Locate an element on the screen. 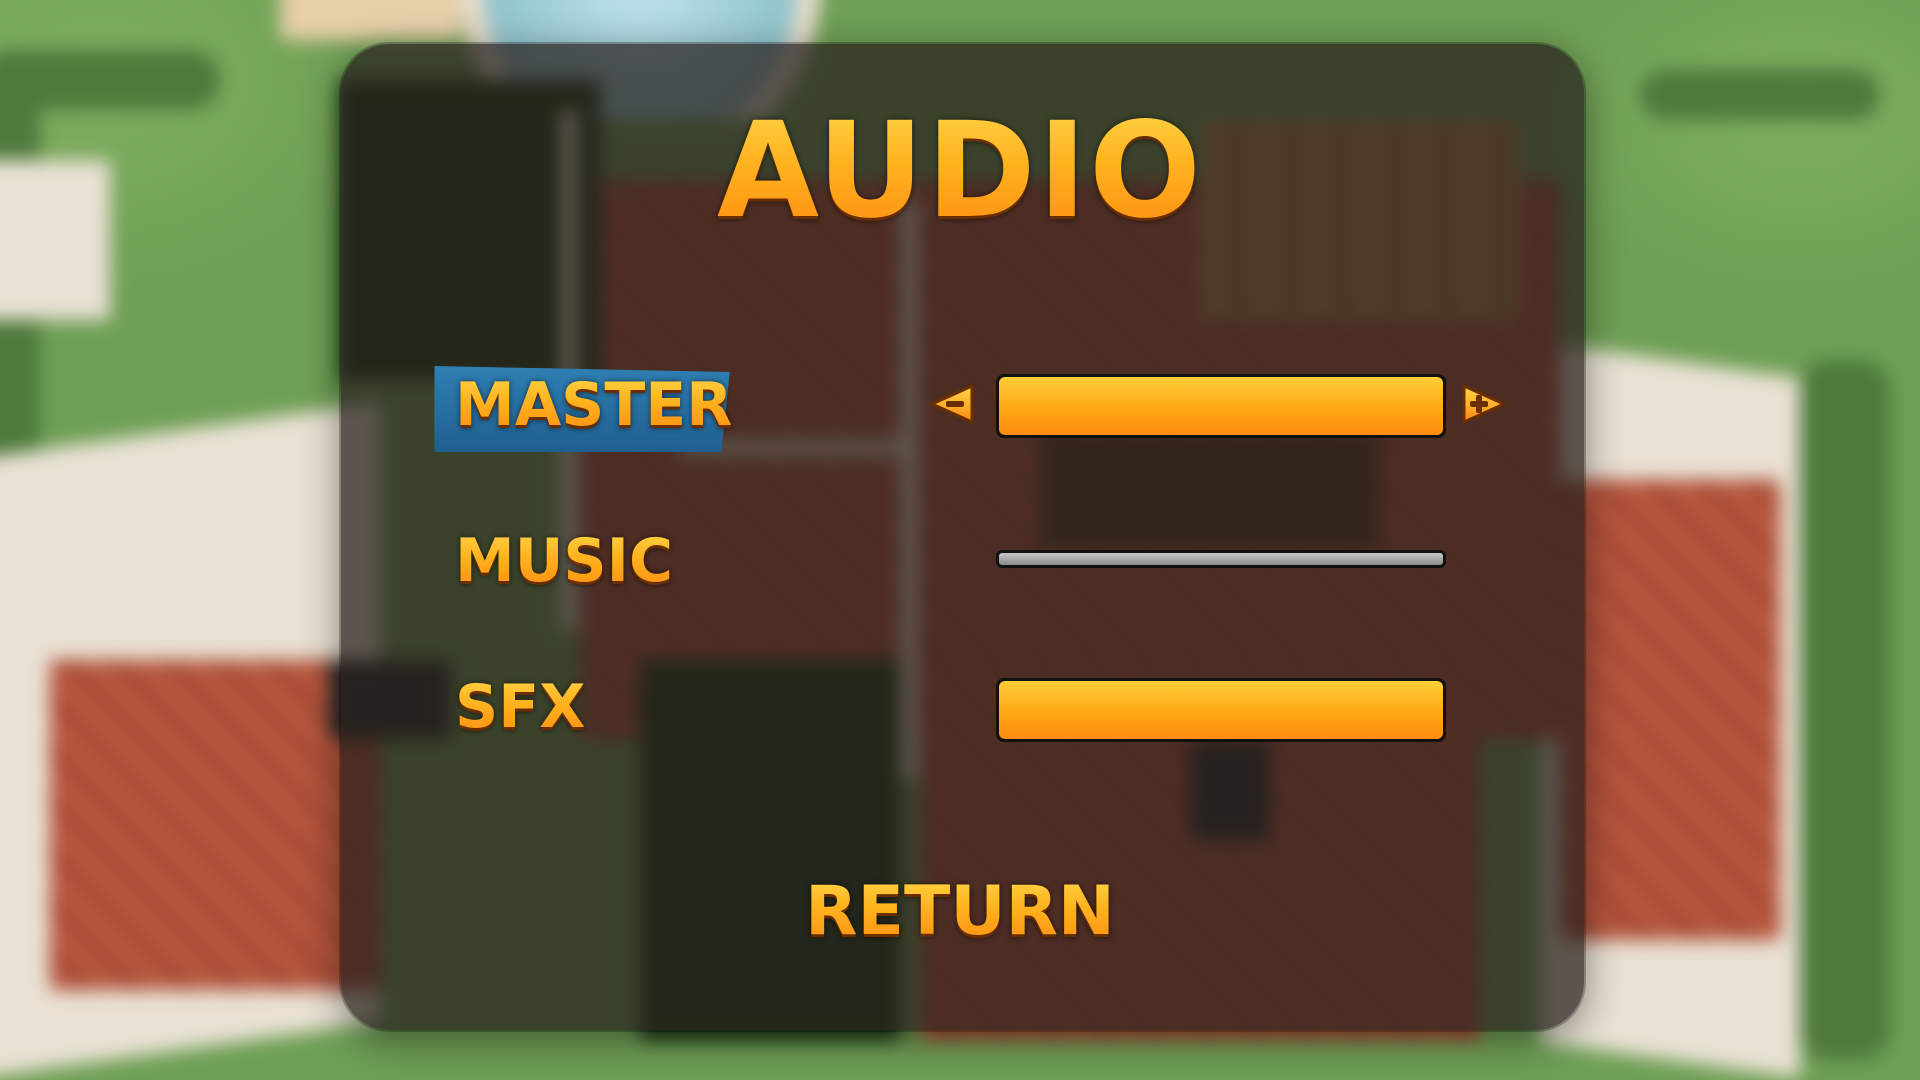  sfx-label: SFX is located at coordinates (520, 707).